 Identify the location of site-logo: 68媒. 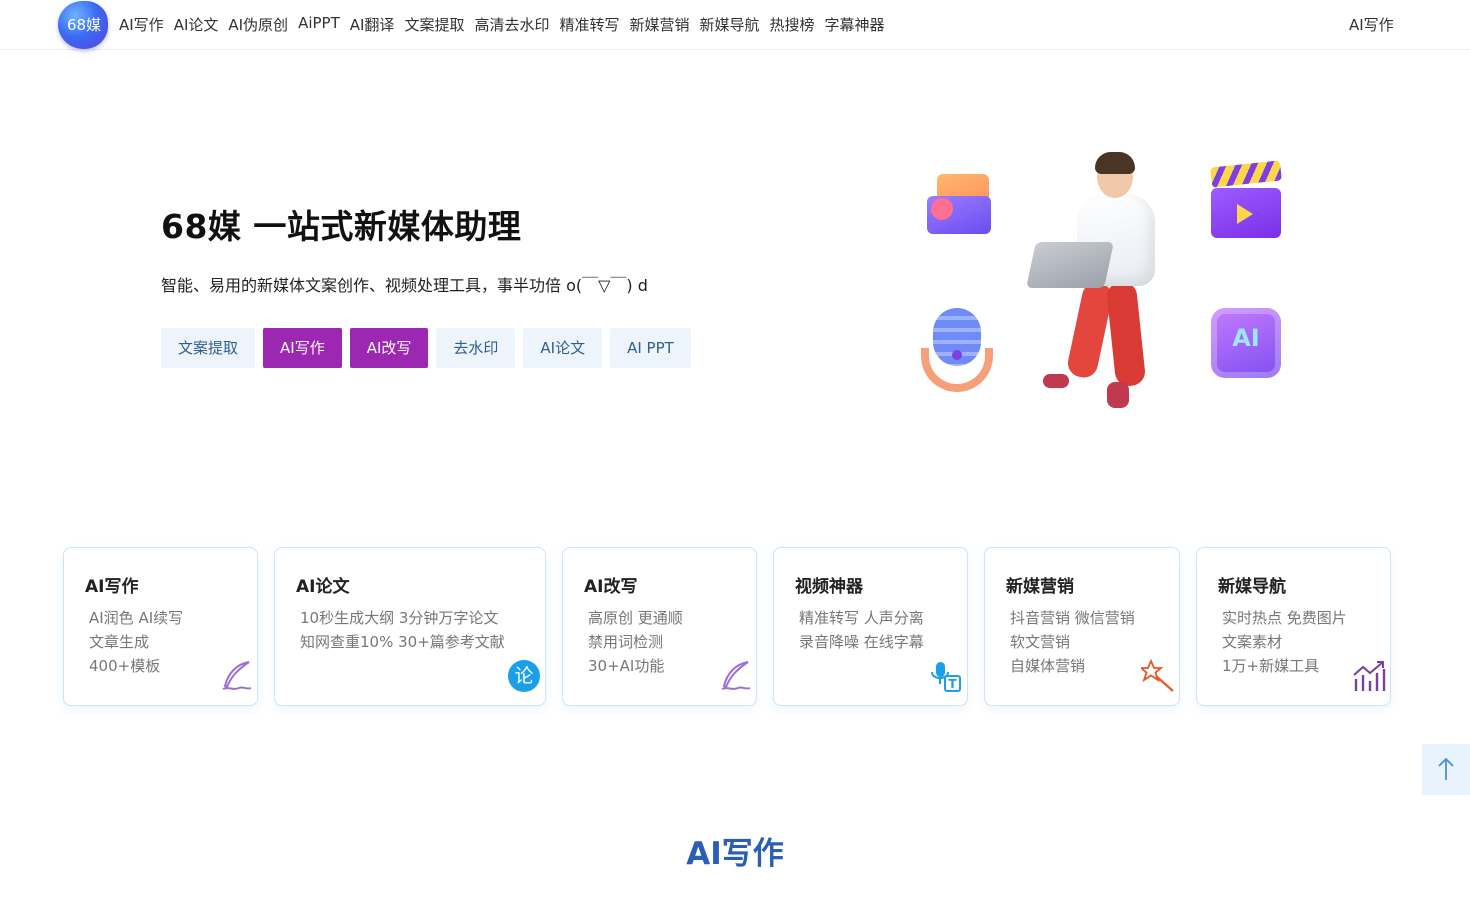
(82, 25).